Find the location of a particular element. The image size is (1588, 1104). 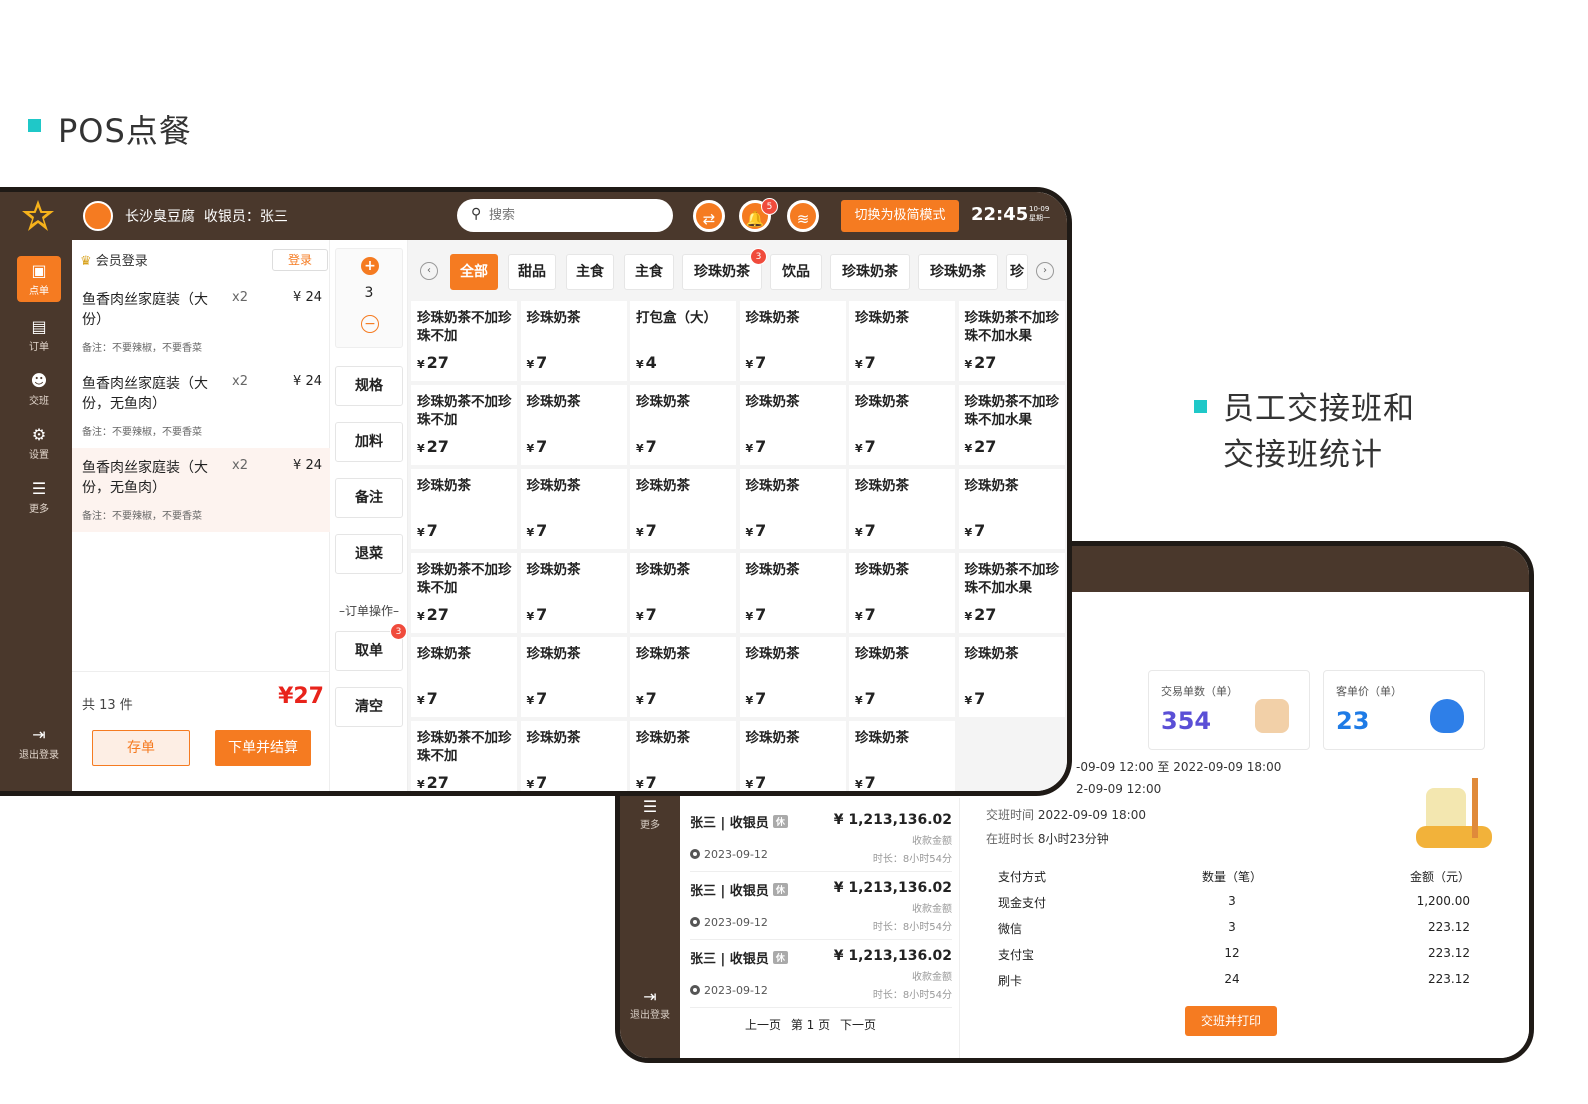

chevron-left-icon: ‹ is located at coordinates (429, 271).